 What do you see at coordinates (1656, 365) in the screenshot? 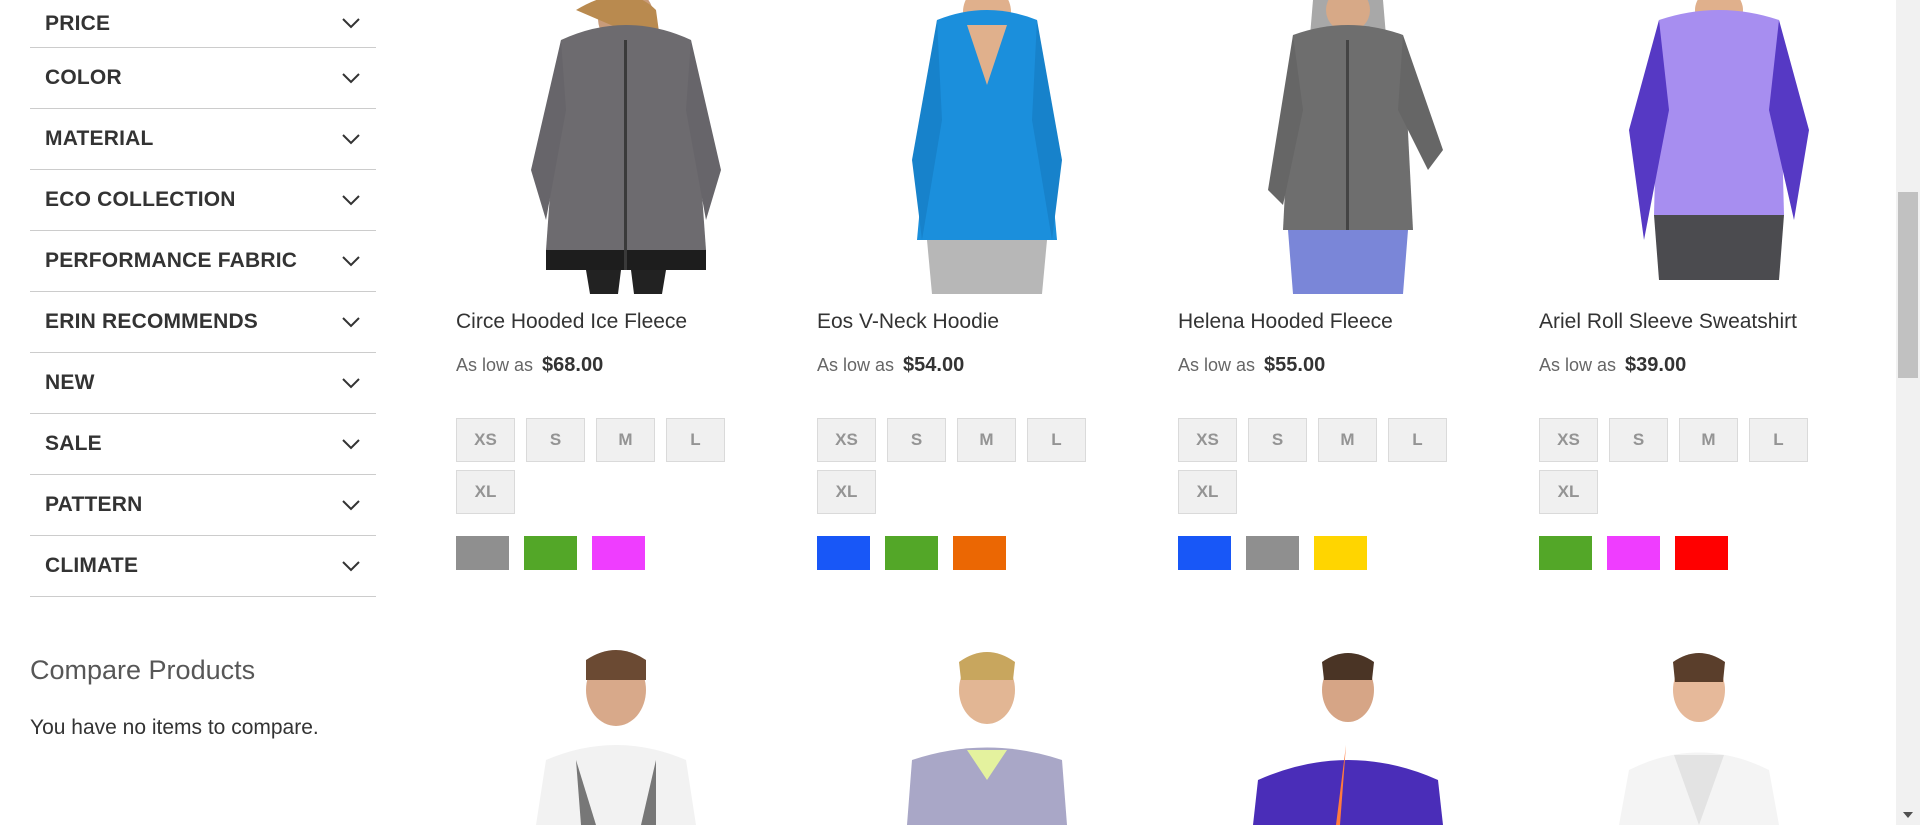
I see `price-amount: $39.00` at bounding box center [1656, 365].